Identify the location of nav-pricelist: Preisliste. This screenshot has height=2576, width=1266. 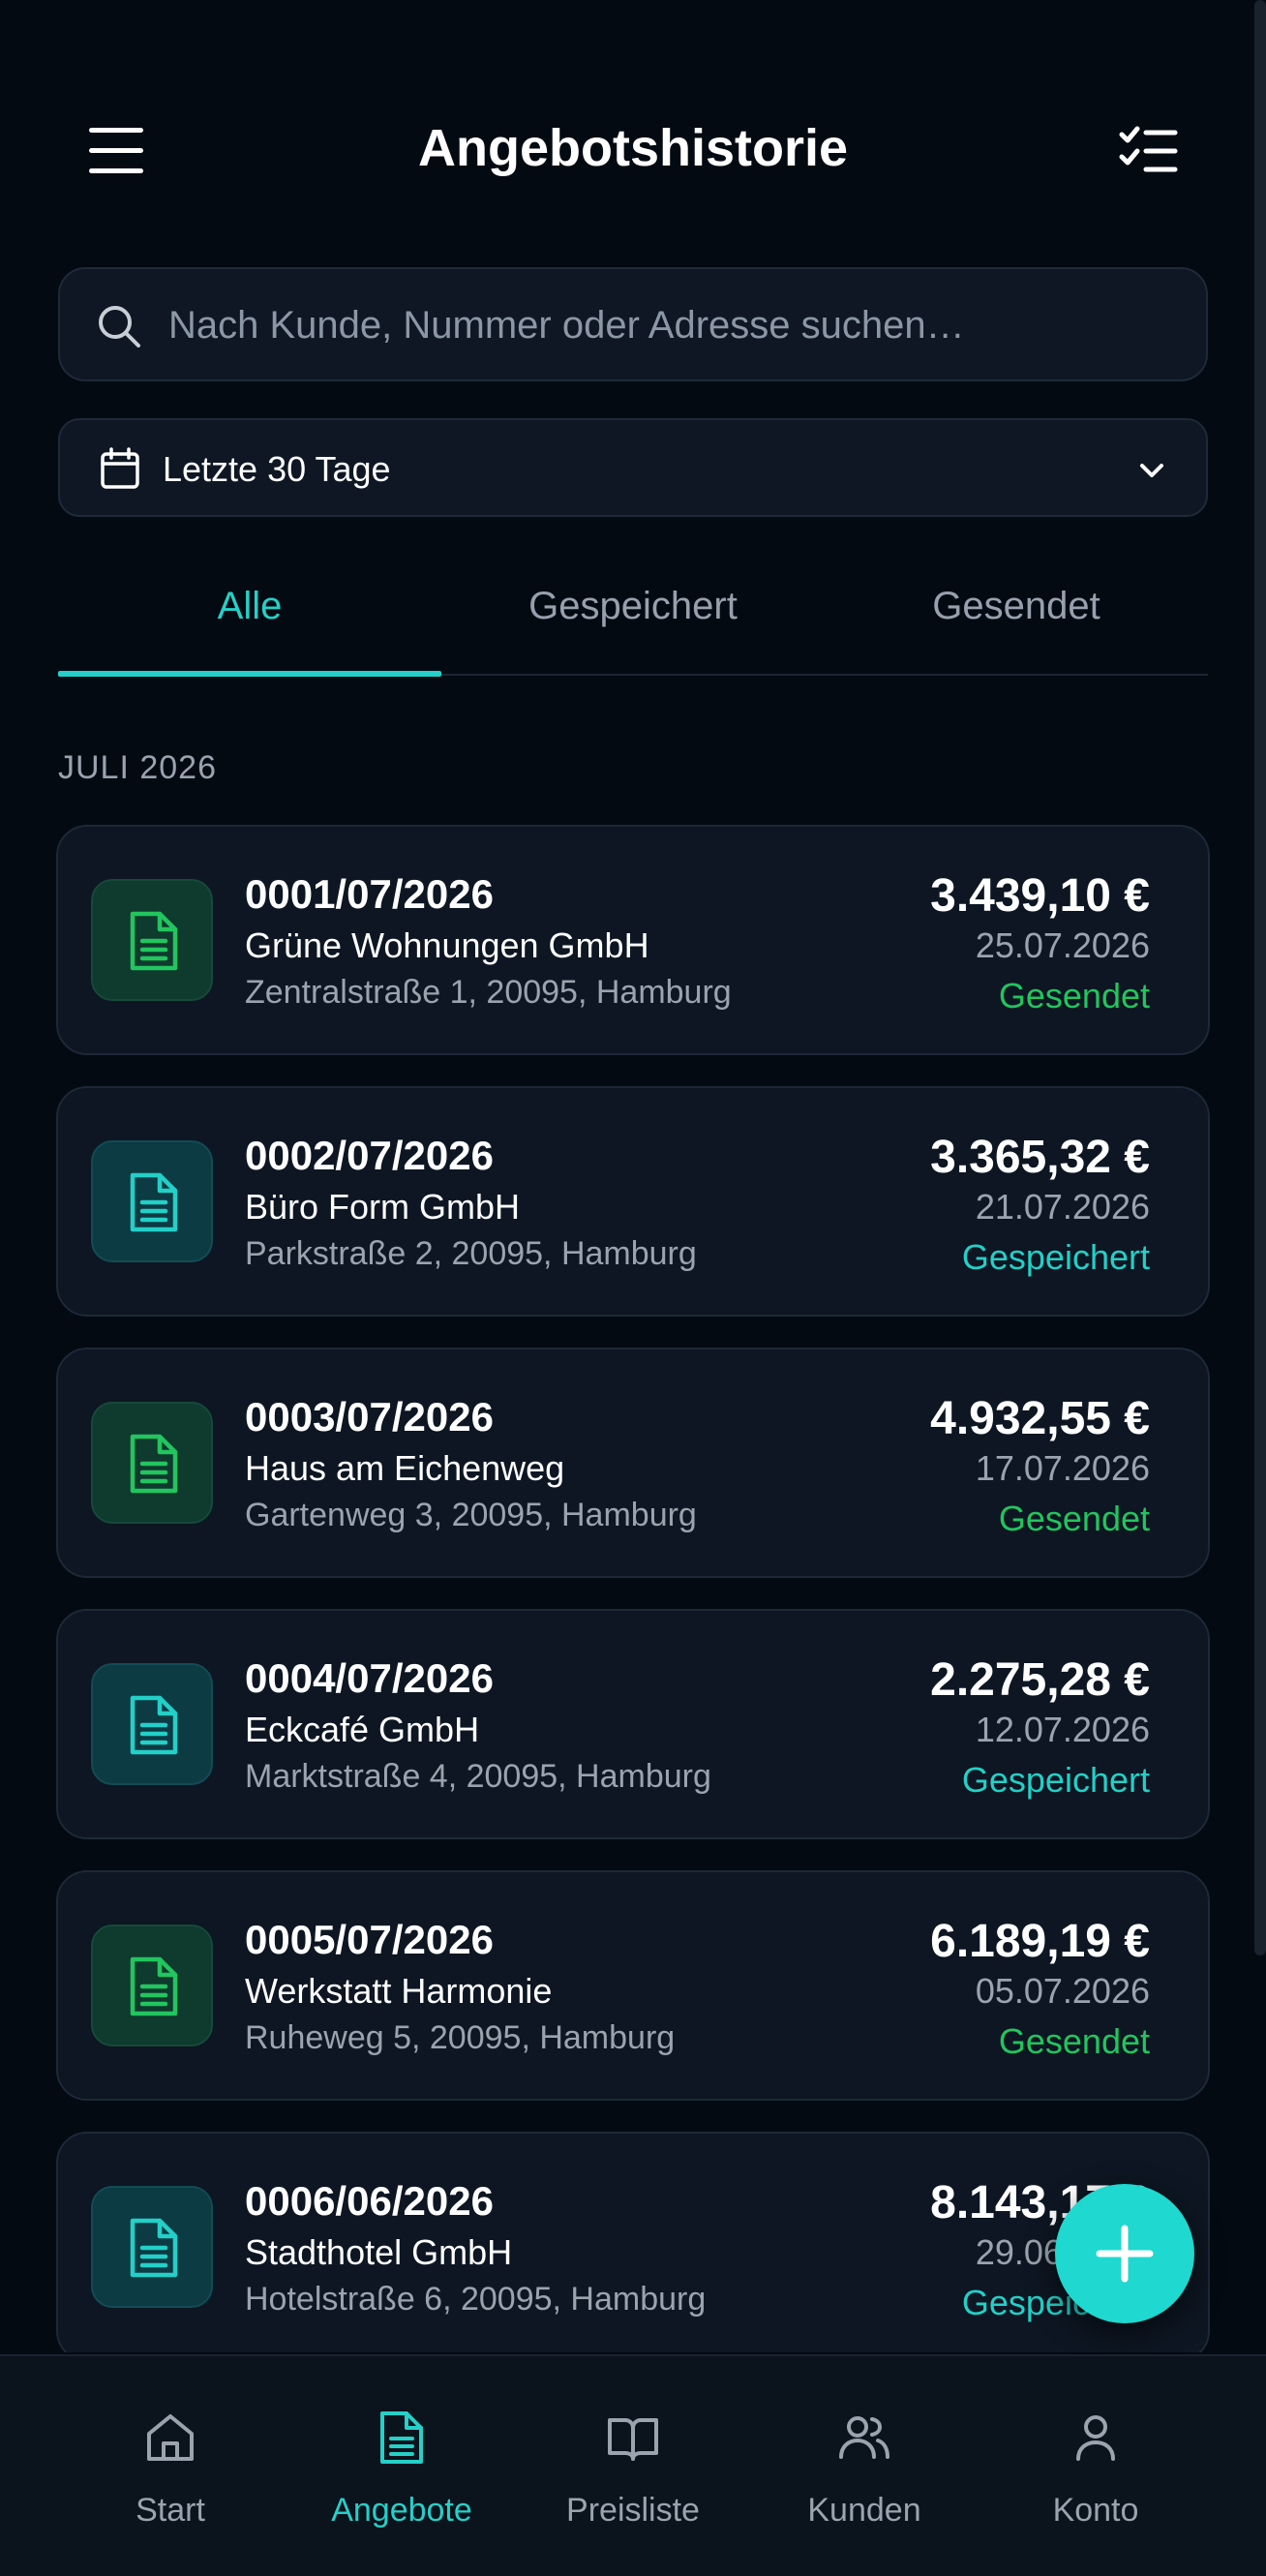
(633, 2453).